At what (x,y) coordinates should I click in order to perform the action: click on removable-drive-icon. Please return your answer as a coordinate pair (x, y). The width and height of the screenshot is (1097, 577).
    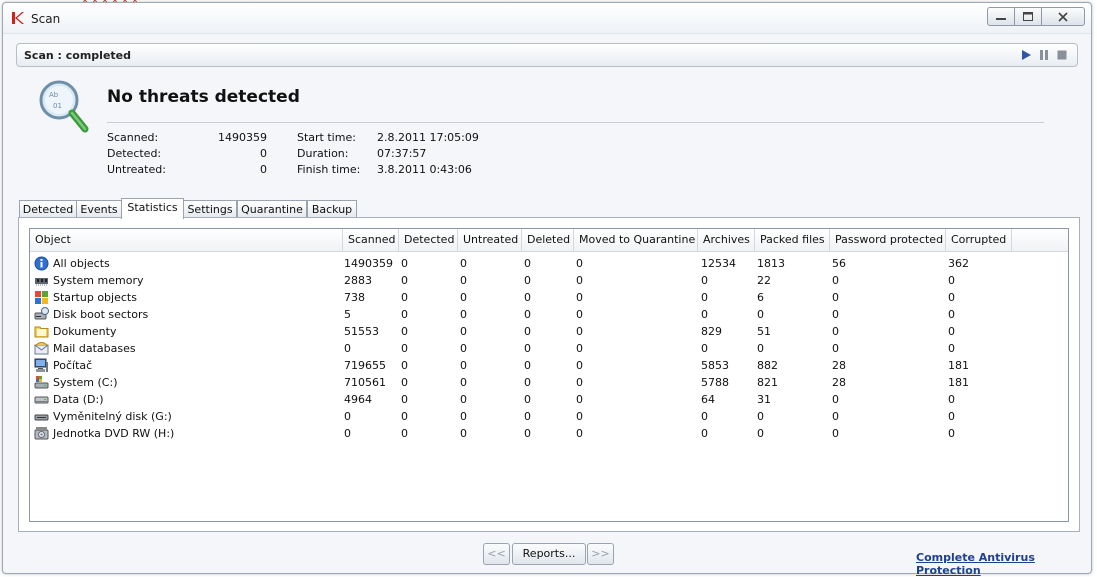
    Looking at the image, I should click on (41, 417).